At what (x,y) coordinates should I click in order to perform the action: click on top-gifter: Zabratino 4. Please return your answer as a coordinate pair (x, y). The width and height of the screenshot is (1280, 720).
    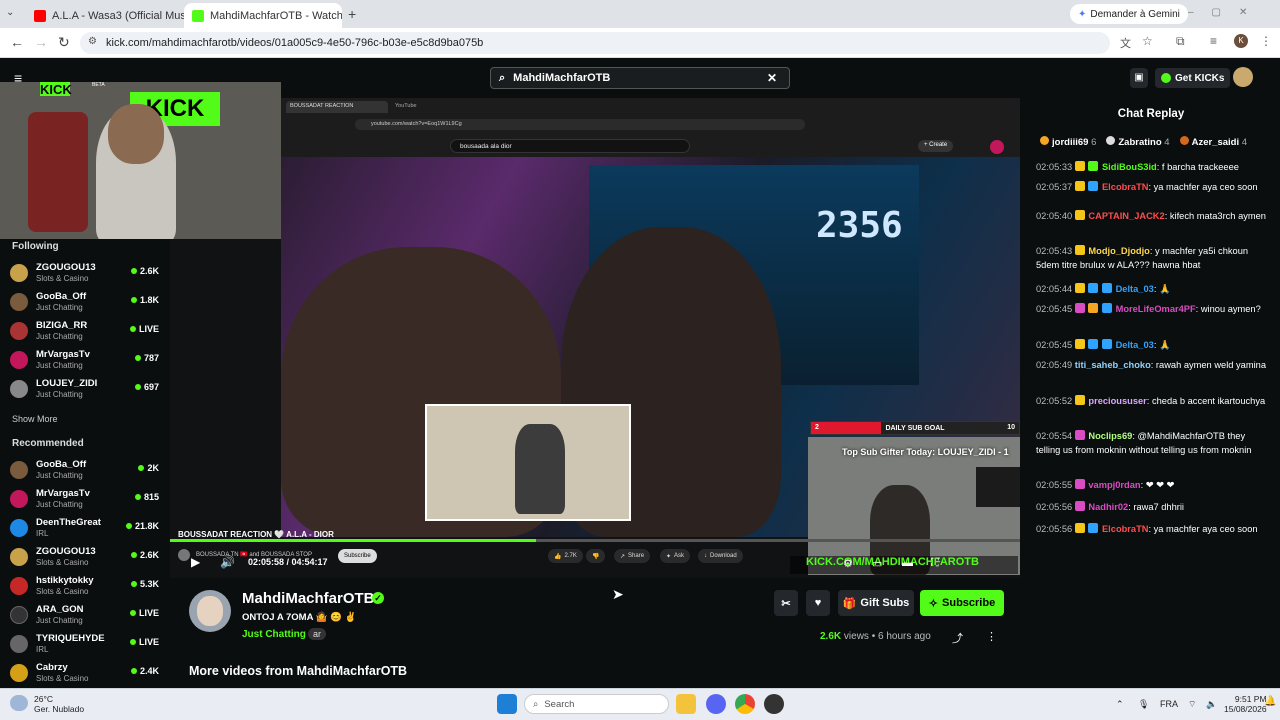
    Looking at the image, I should click on (1138, 142).